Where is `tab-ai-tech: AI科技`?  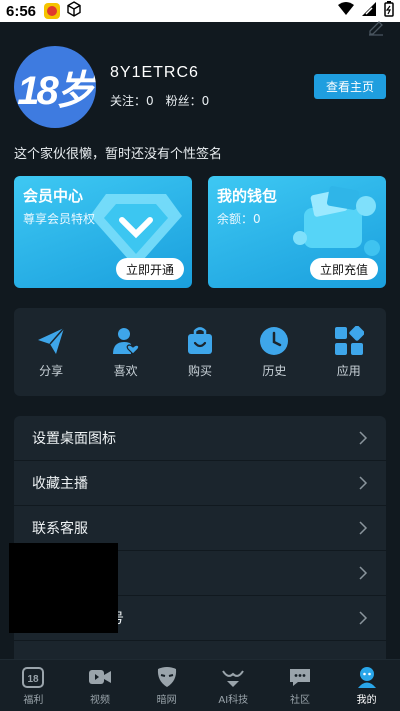
tab-ai-tech: AI科技 is located at coordinates (233, 685).